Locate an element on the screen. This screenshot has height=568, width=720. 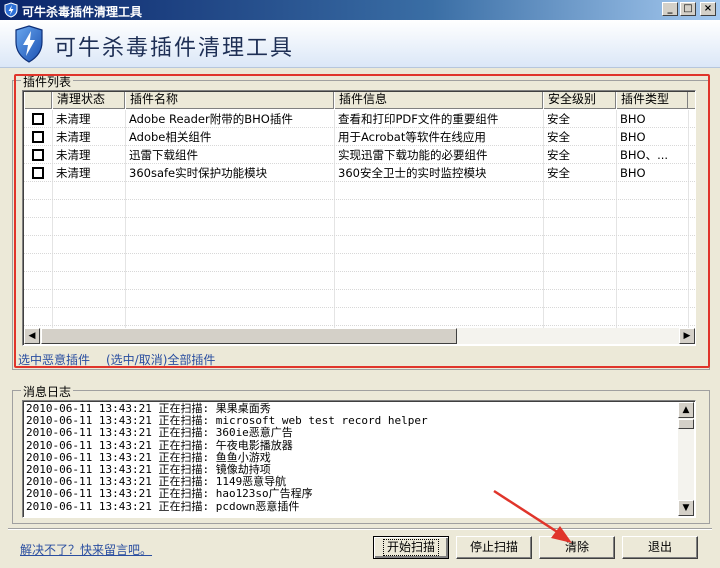
start-scan-label: 开始扫描 is located at coordinates (410, 547).